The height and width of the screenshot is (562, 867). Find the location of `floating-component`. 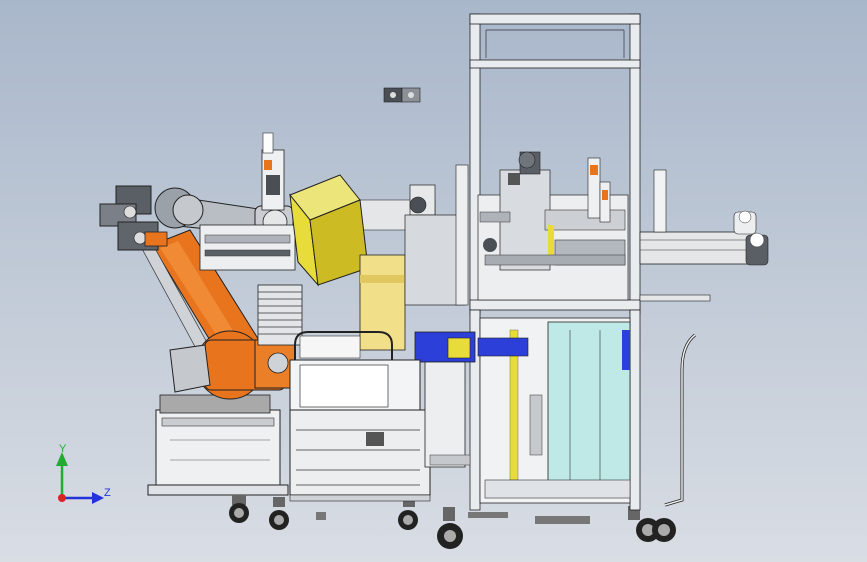

floating-component is located at coordinates (402, 95).